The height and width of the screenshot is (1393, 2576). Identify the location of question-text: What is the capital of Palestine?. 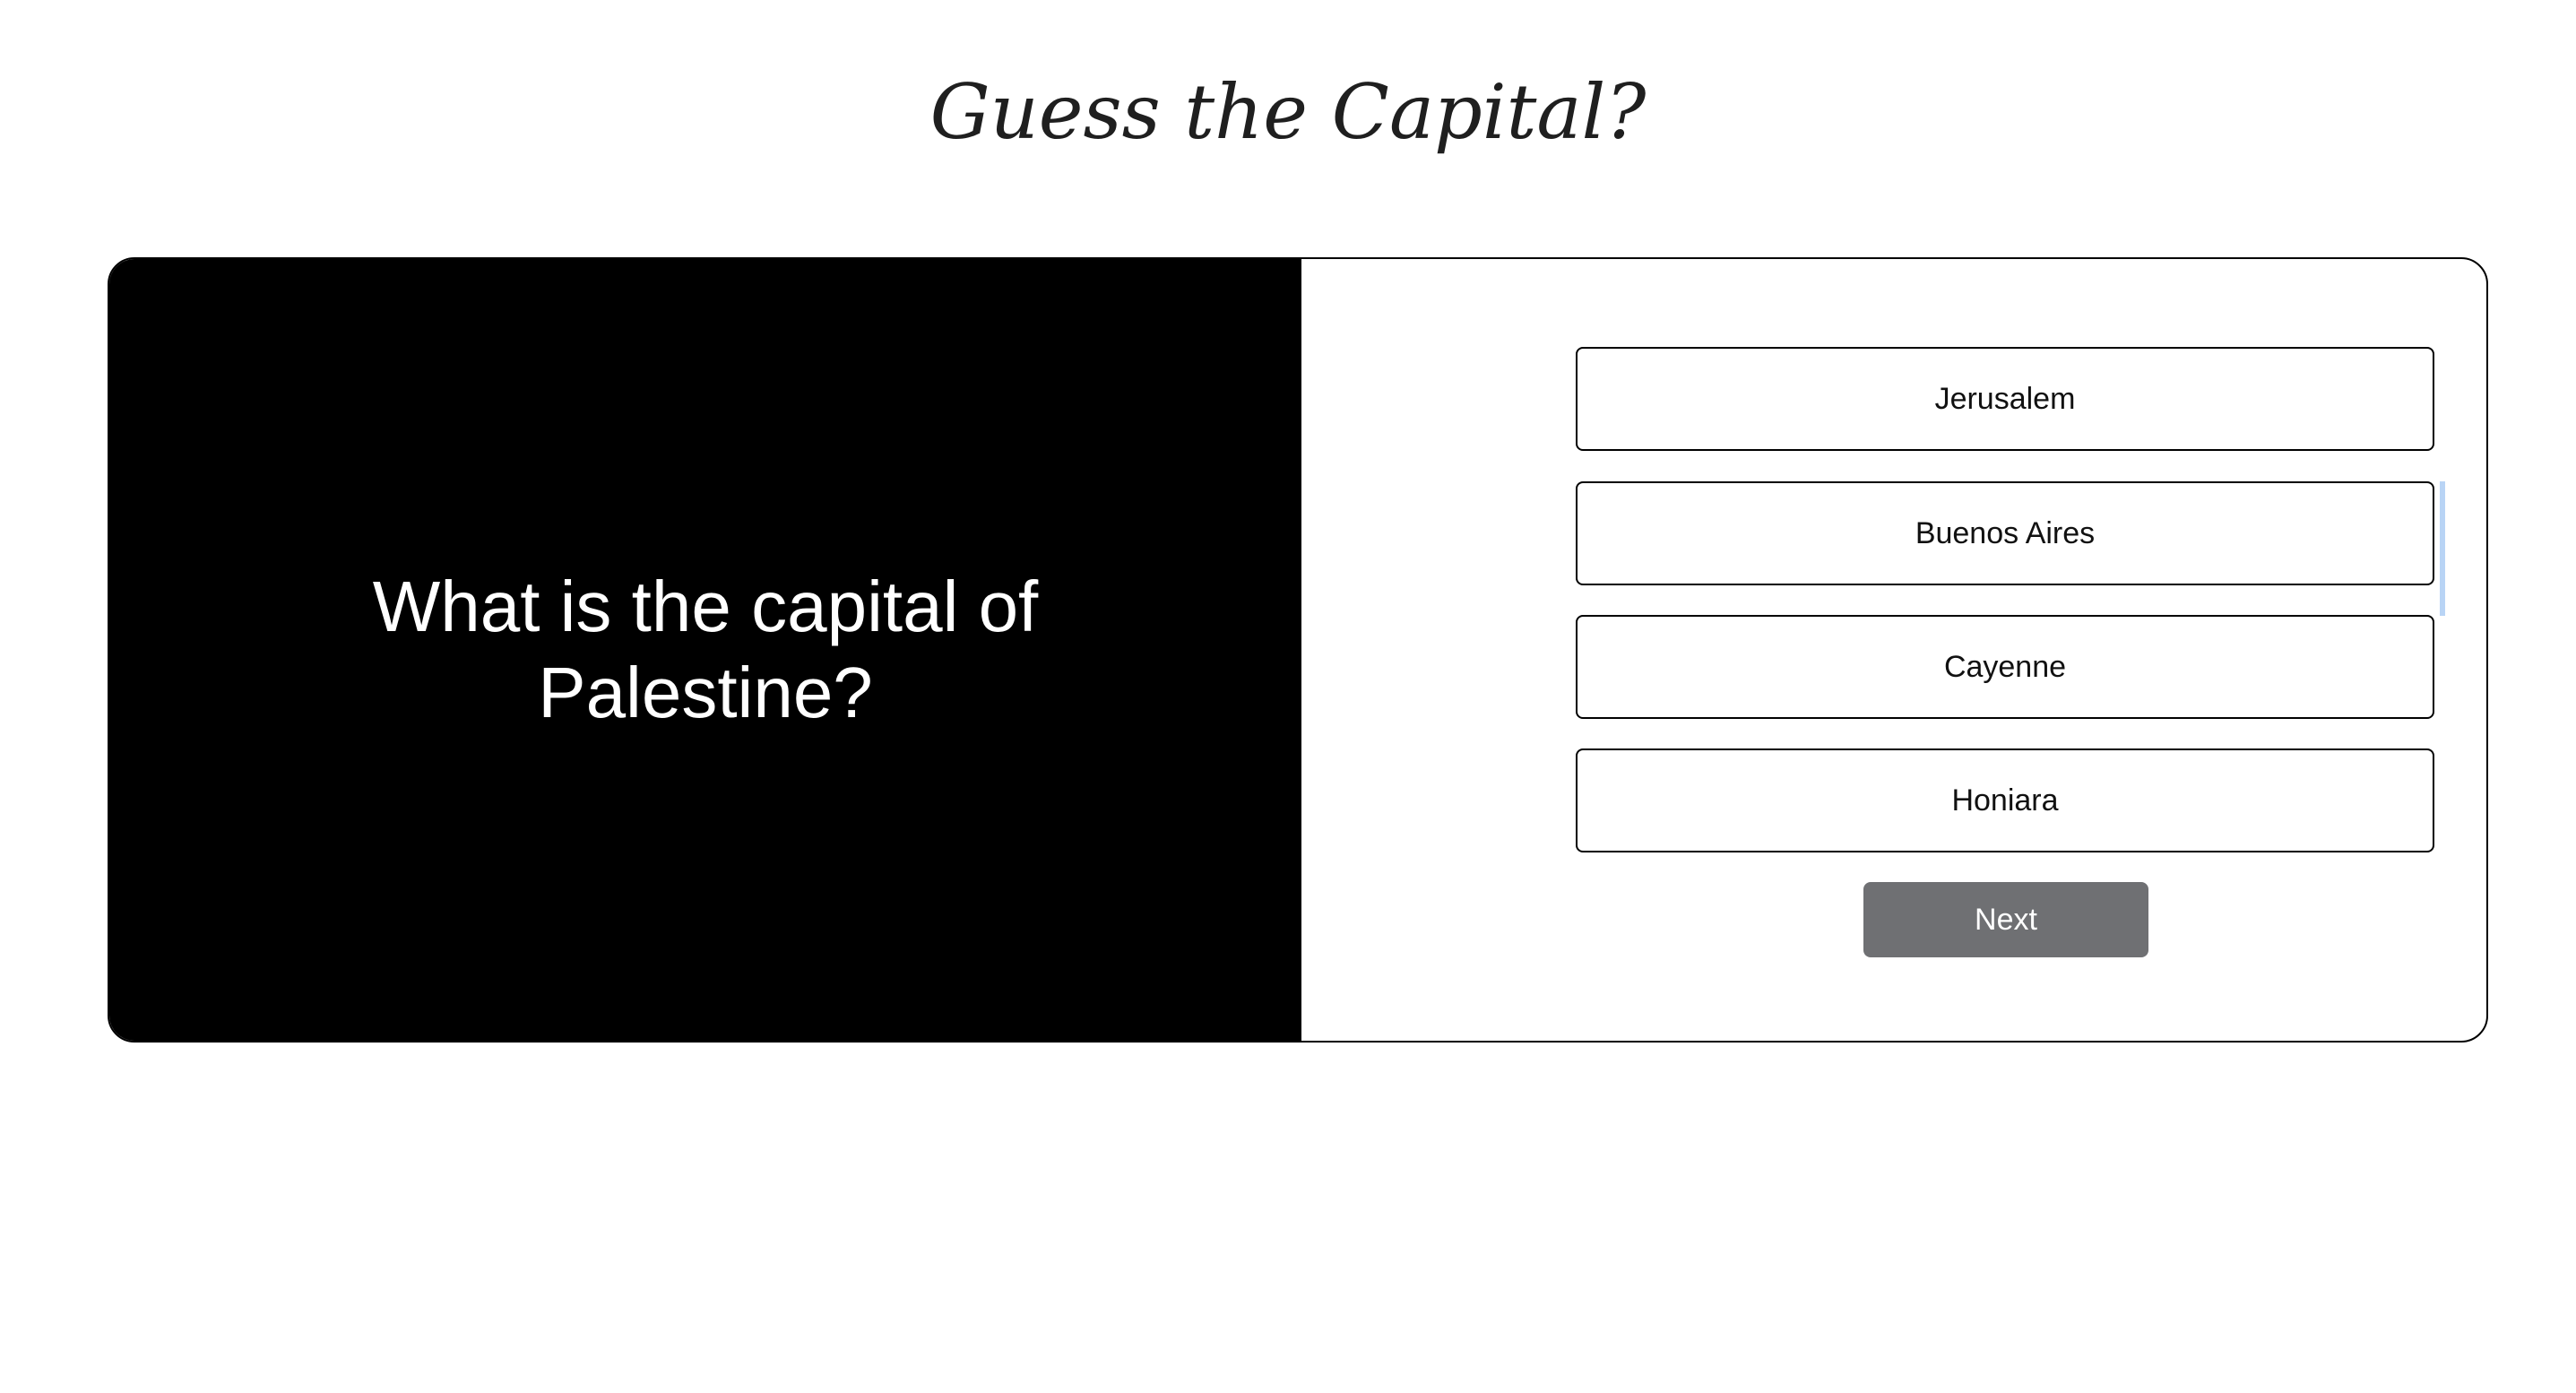
(705, 649).